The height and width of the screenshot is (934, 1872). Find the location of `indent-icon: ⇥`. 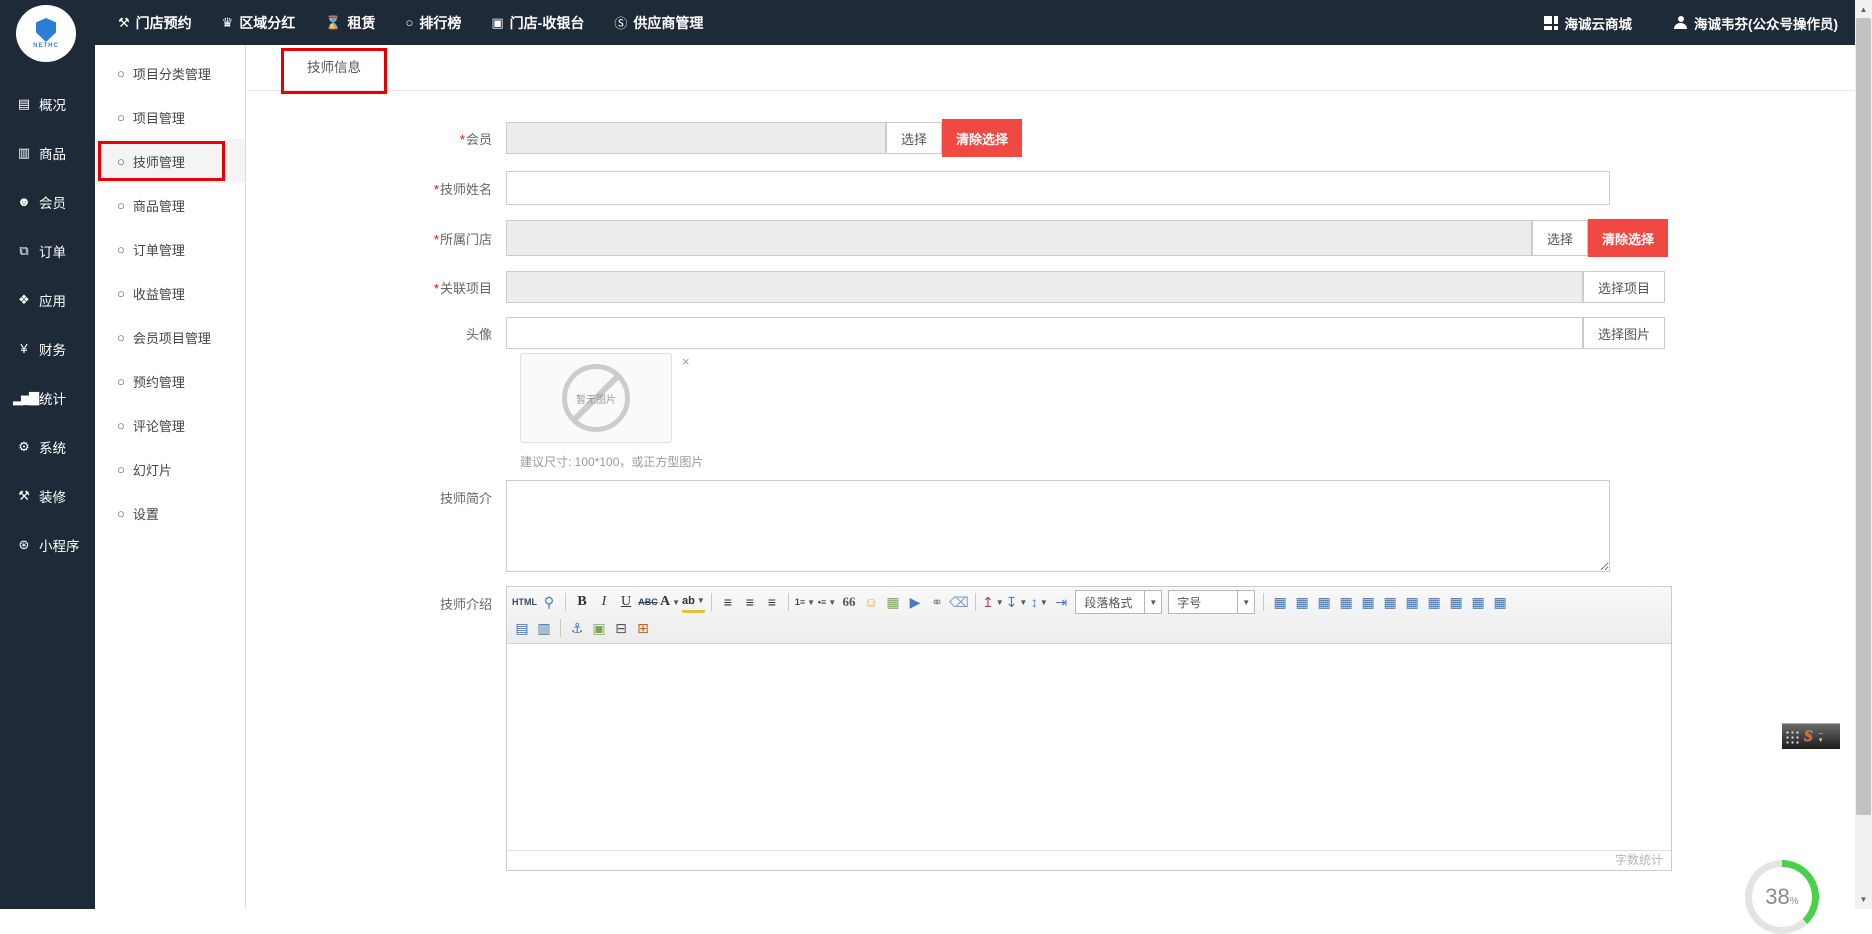

indent-icon: ⇥ is located at coordinates (1061, 602).